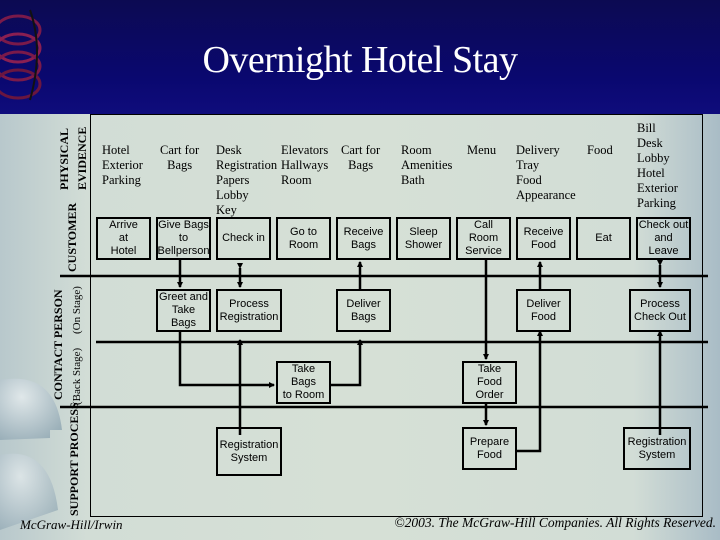 The width and height of the screenshot is (720, 540). What do you see at coordinates (482, 150) in the screenshot?
I see `physical-evidence-7: Menu` at bounding box center [482, 150].